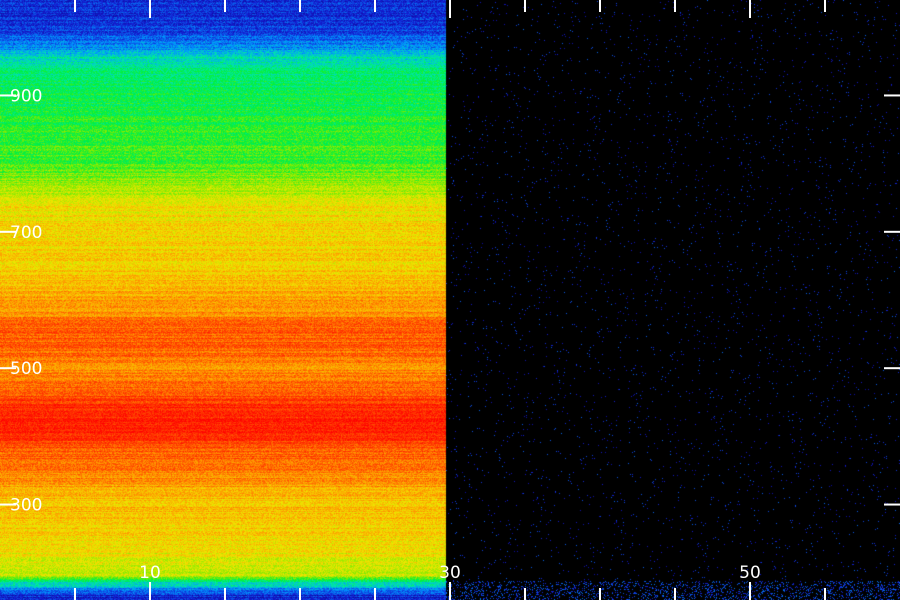  I want to click on x-tick-label: 30, so click(450, 573).